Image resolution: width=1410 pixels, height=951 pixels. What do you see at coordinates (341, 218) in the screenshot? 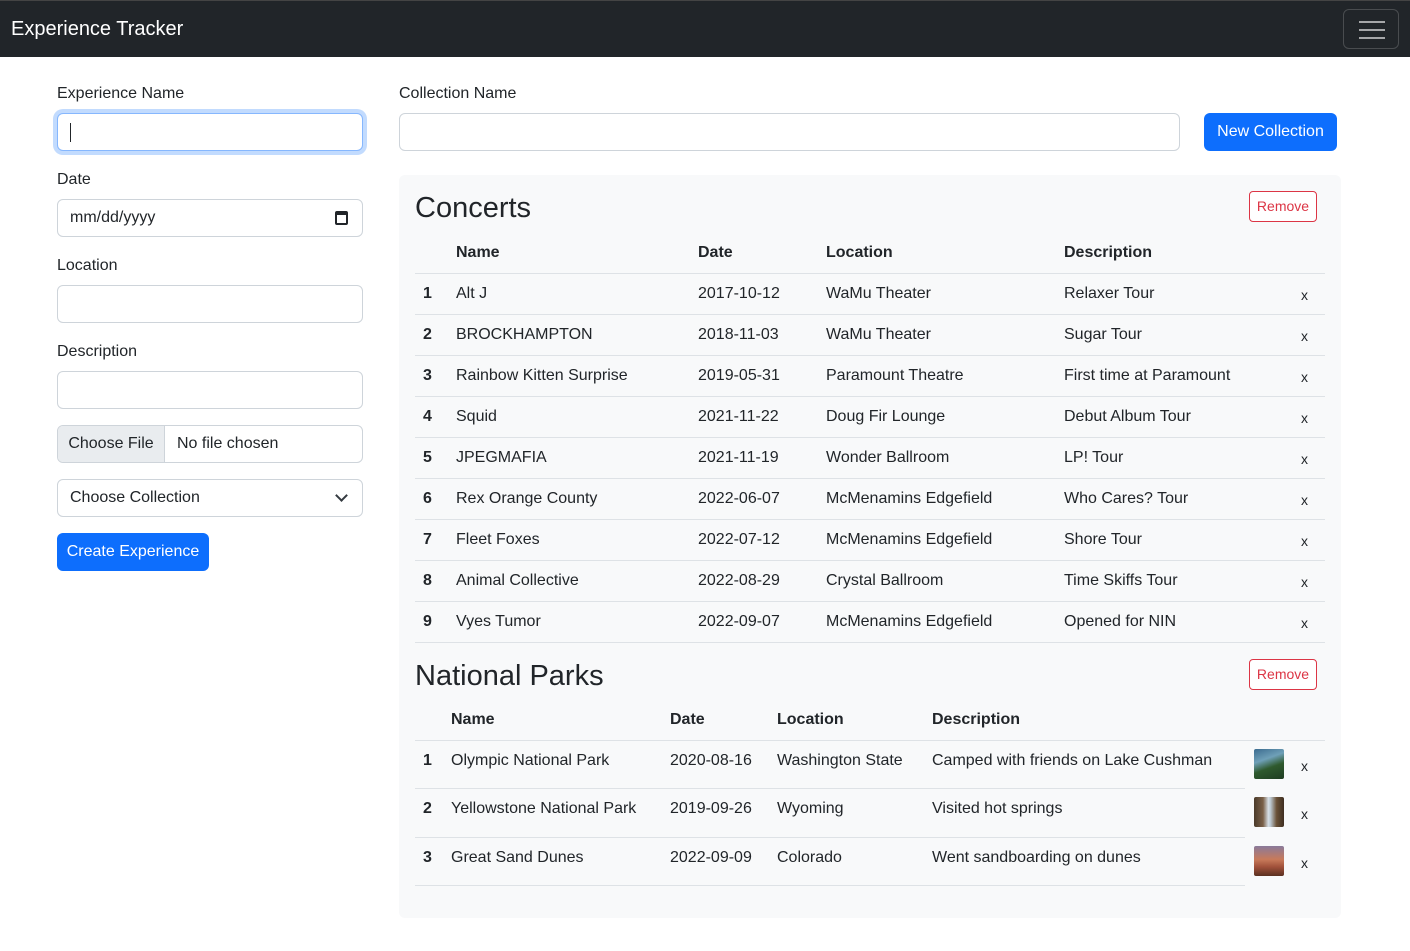
I see `calendar-icon` at bounding box center [341, 218].